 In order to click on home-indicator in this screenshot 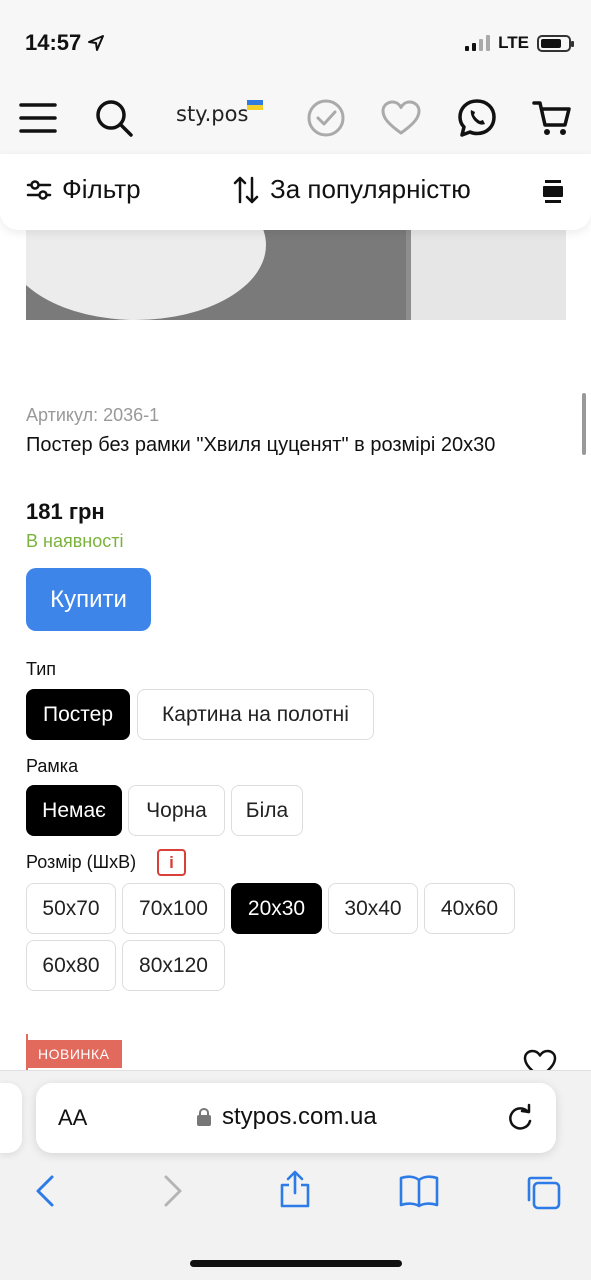, I will do `click(296, 1263)`.